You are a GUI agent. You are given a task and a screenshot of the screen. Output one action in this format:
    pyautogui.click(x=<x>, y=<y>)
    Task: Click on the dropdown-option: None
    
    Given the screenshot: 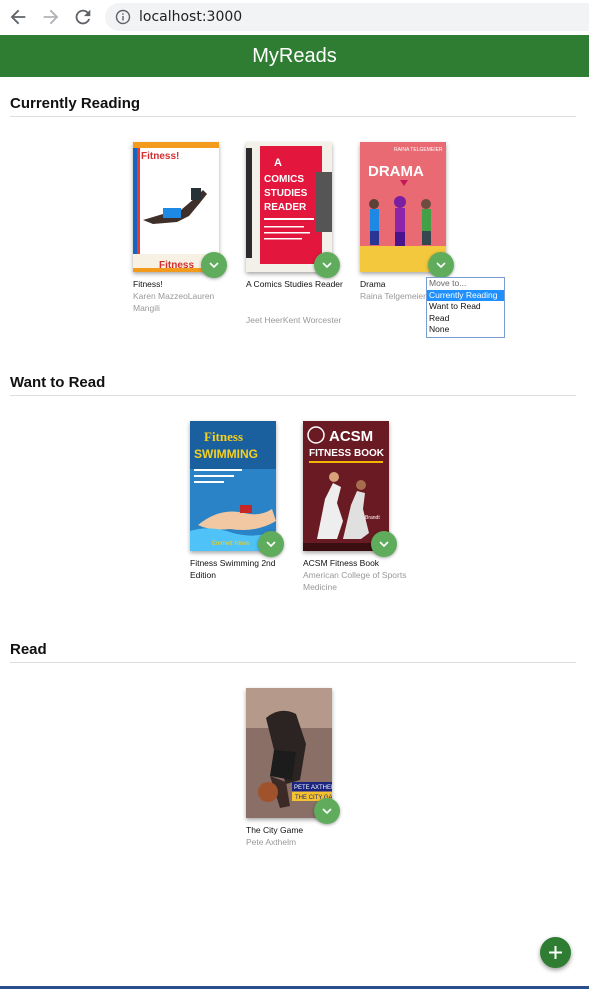 What is the action you would take?
    pyautogui.click(x=465, y=330)
    